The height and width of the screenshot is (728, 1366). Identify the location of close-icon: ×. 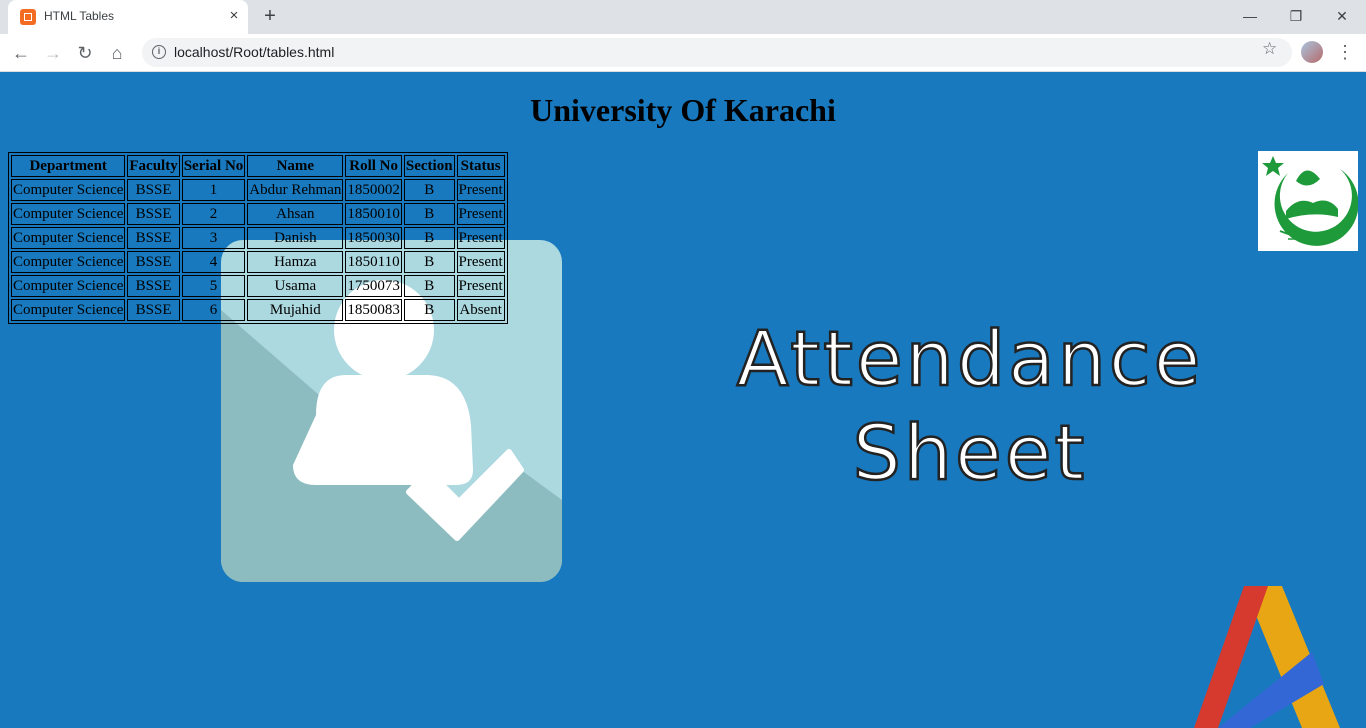
(234, 16).